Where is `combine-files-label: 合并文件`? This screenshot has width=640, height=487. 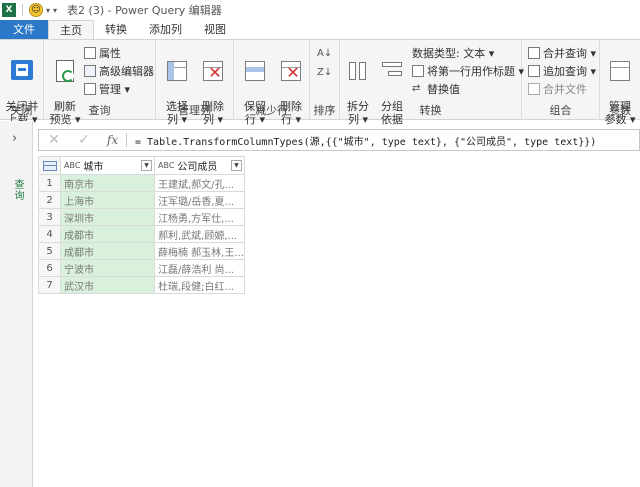
combine-files-label: 合并文件 is located at coordinates (565, 89).